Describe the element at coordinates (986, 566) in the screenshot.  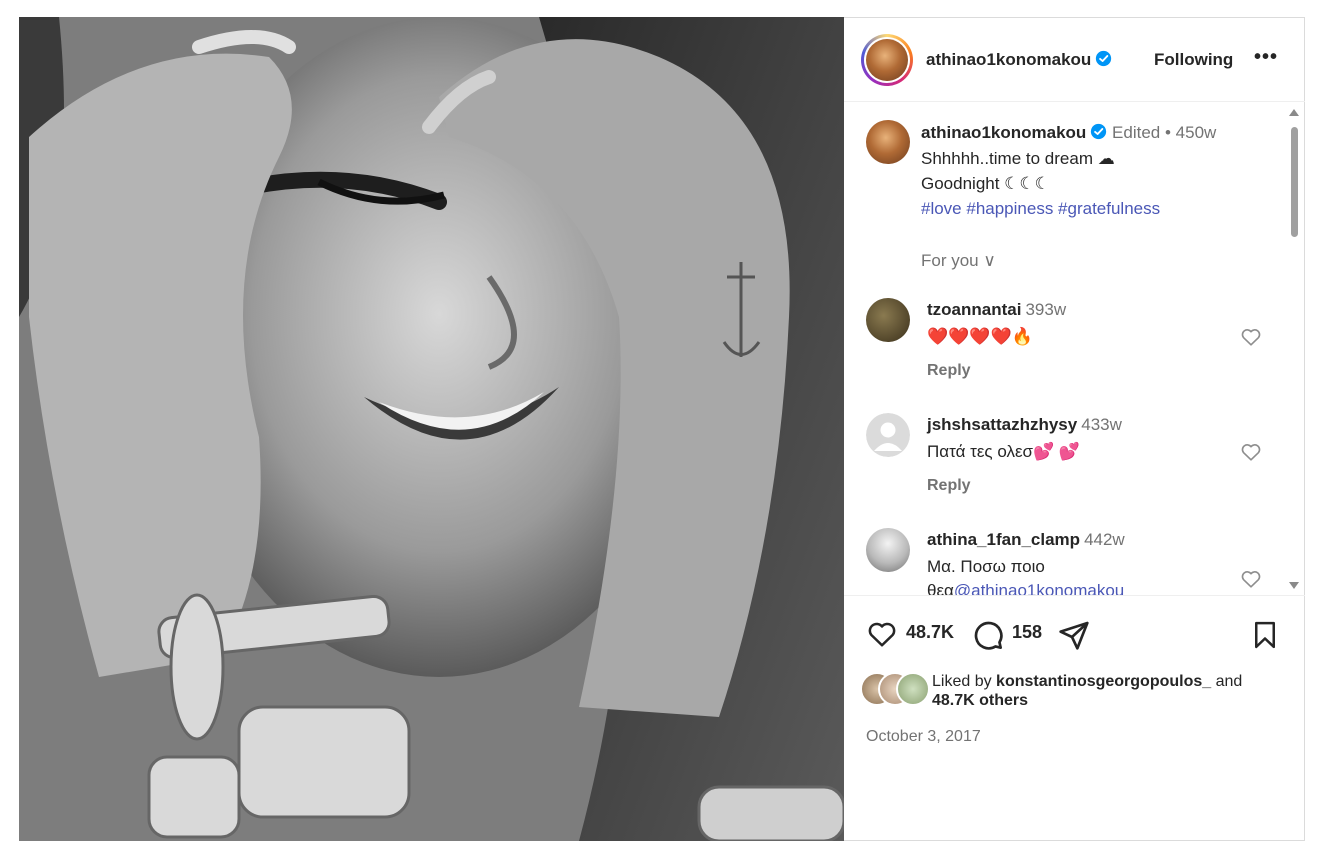
I see `comment-text: Μα. Ποσω ποιο` at that location.